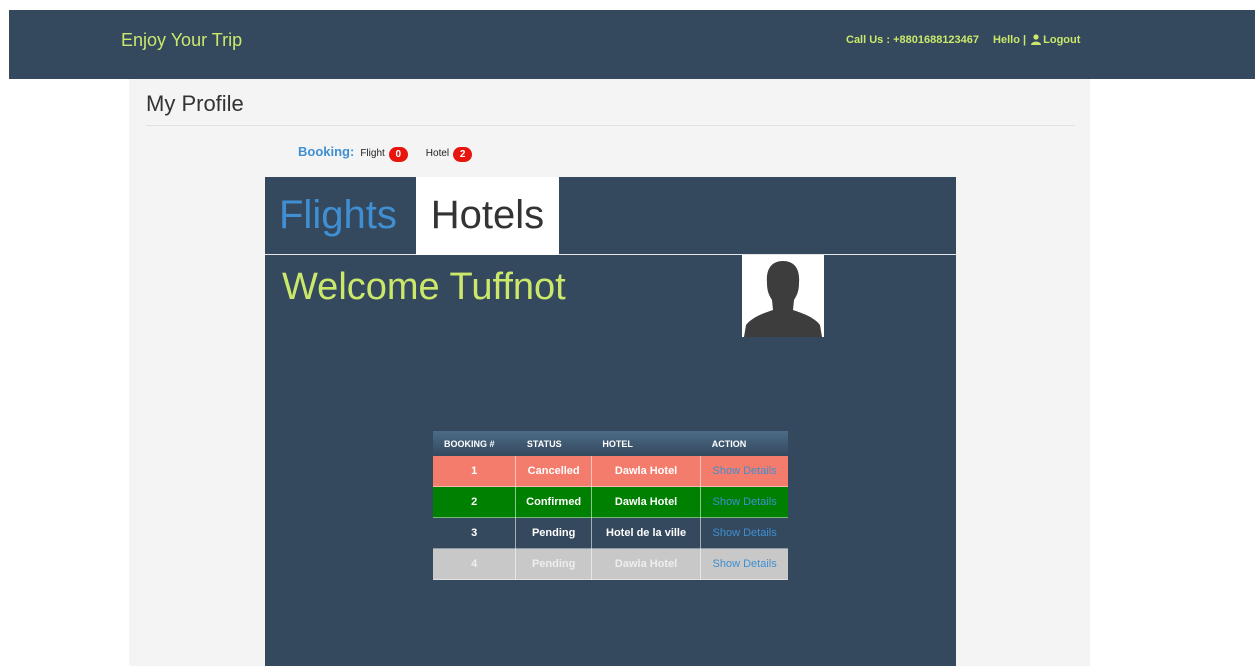 Image resolution: width=1255 pixels, height=666 pixels. What do you see at coordinates (913, 40) in the screenshot?
I see `call-us-text: Call Us : +8801688123467` at bounding box center [913, 40].